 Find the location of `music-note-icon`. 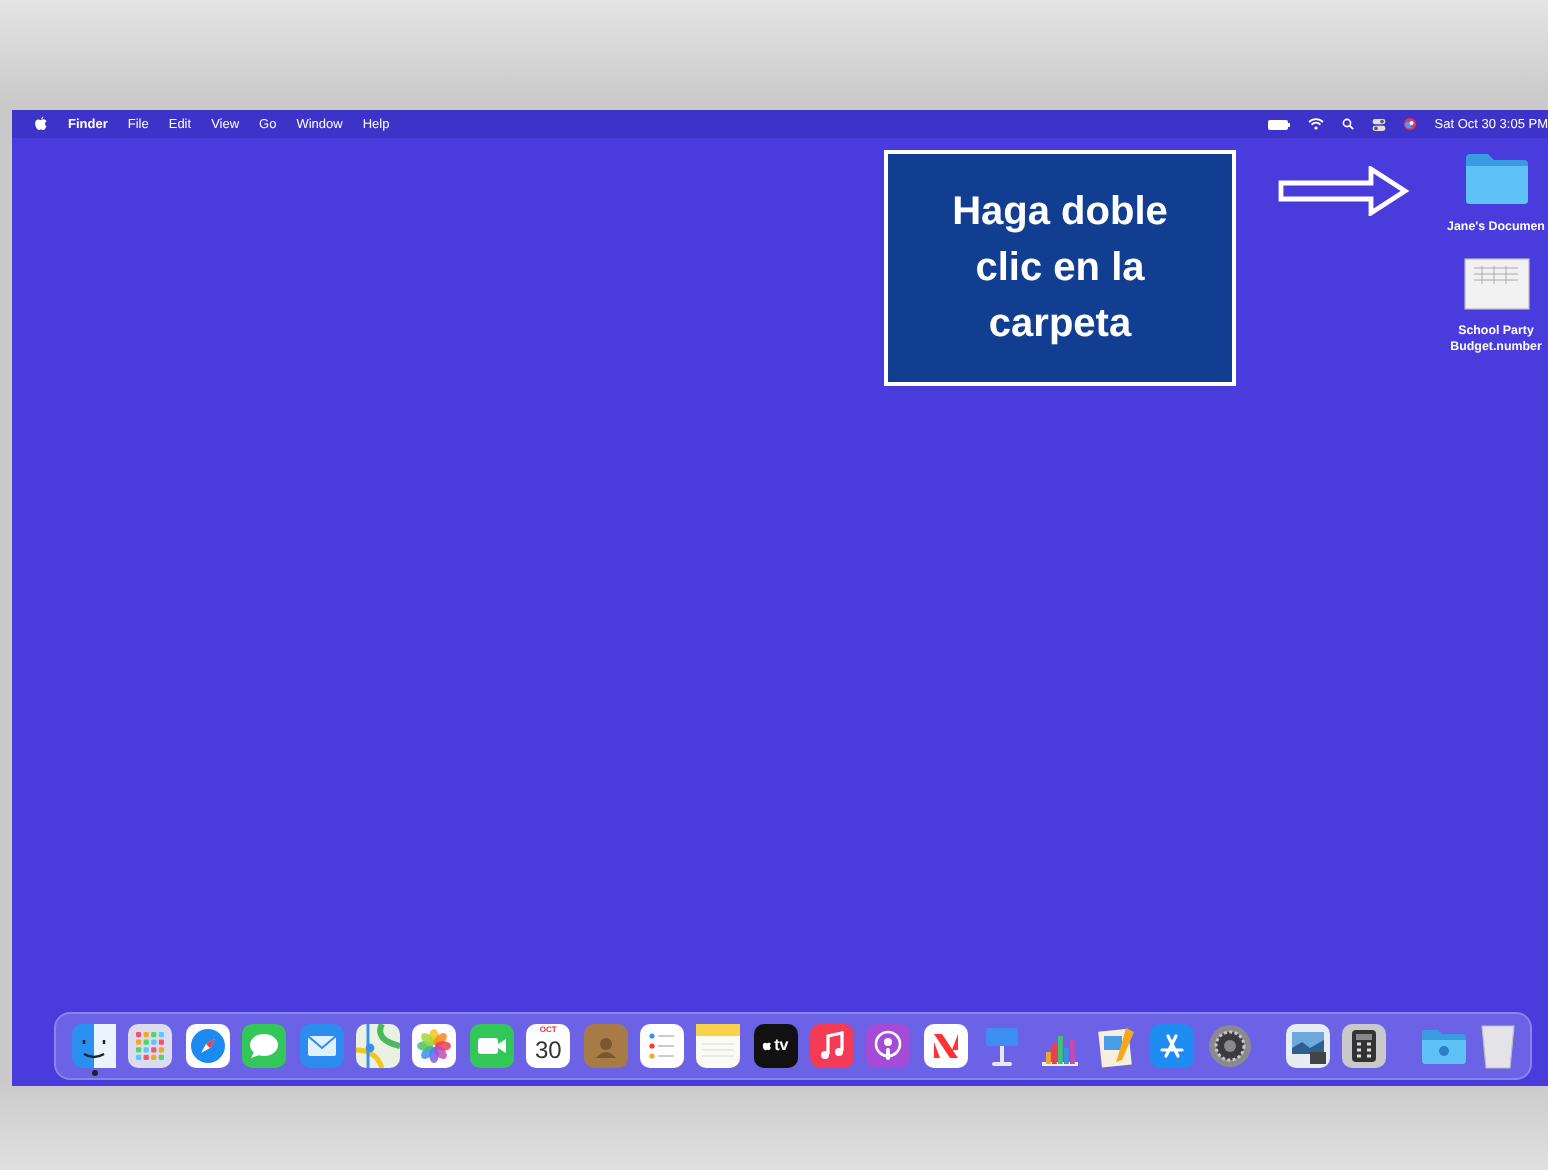

music-note-icon is located at coordinates (832, 1046).